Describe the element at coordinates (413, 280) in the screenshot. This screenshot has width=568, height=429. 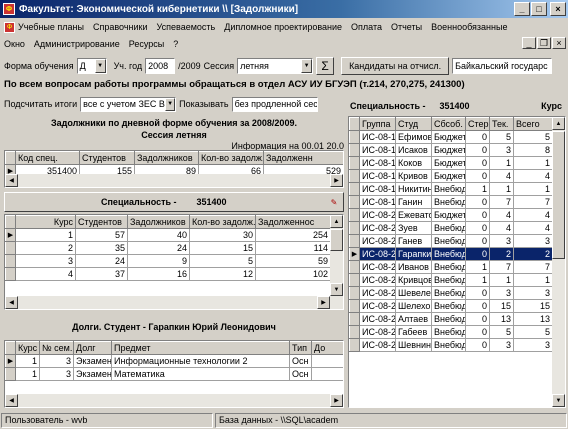
I see `cell: Кривцов` at that location.